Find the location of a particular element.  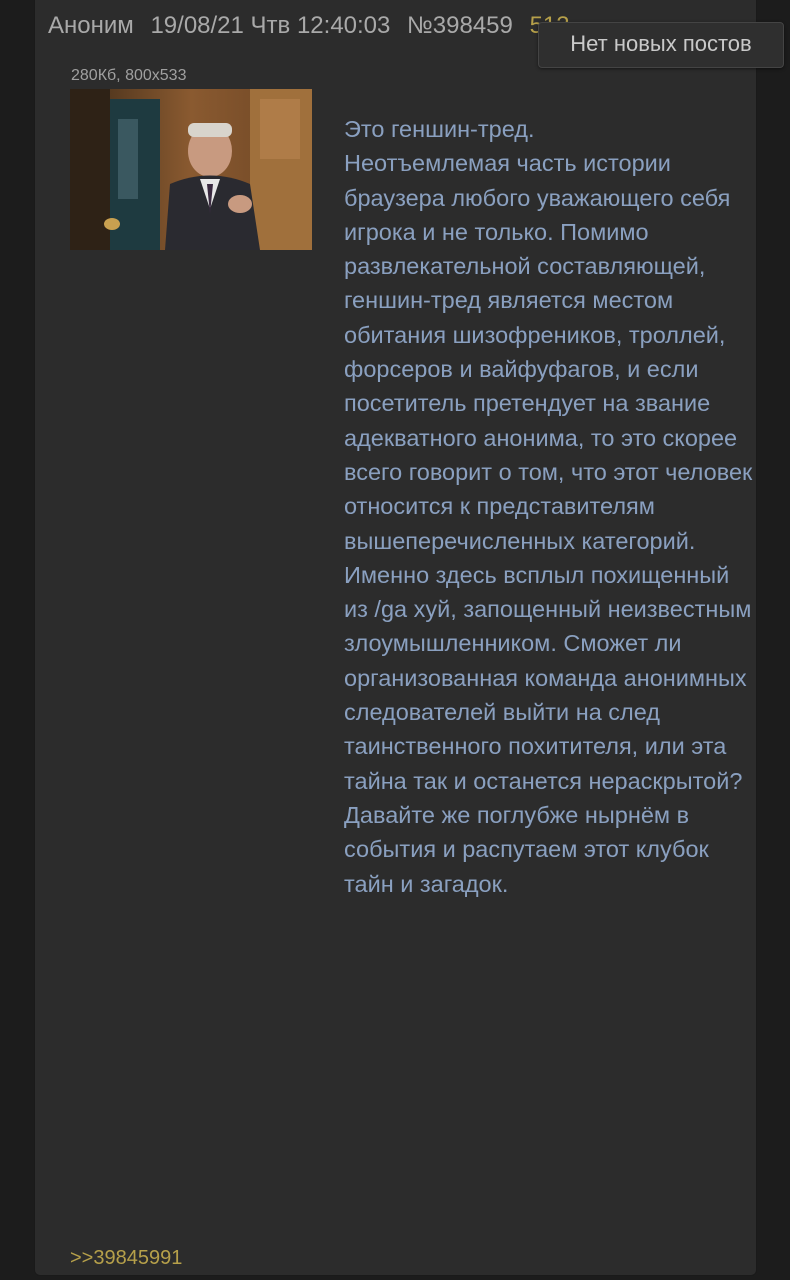

post-author: Аноним is located at coordinates (91, 25).